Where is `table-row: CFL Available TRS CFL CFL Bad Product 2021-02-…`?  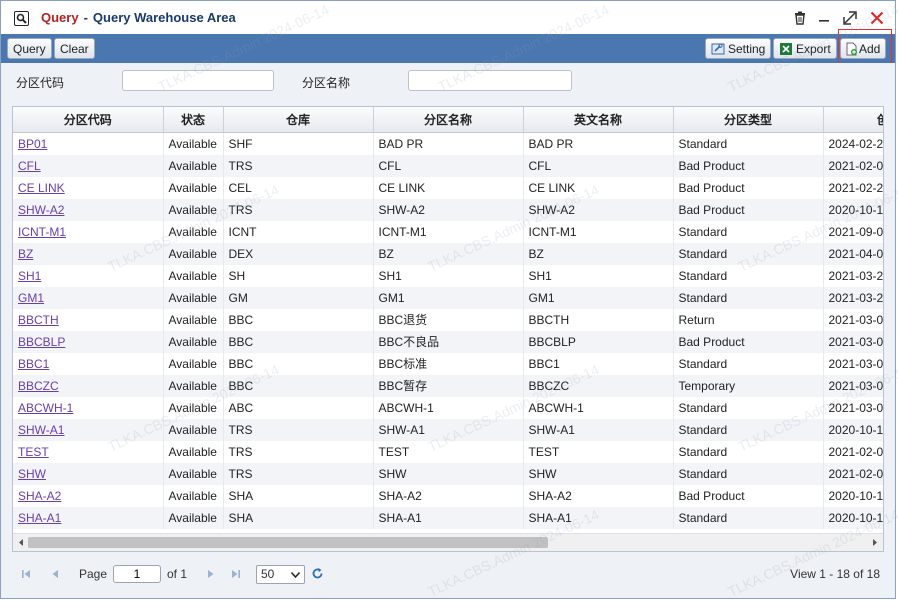
table-row: CFL Available TRS CFL CFL Bad Product 2021-02-… is located at coordinates (448, 165).